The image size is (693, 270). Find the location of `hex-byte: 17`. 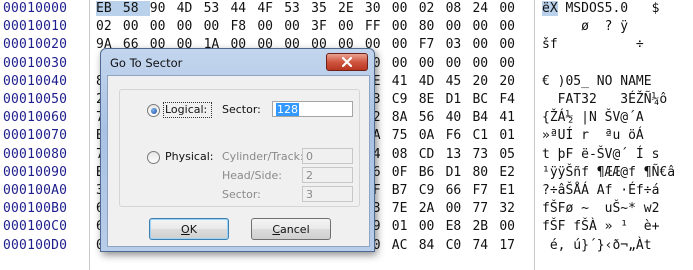

hex-byte: 17 is located at coordinates (512, 245).